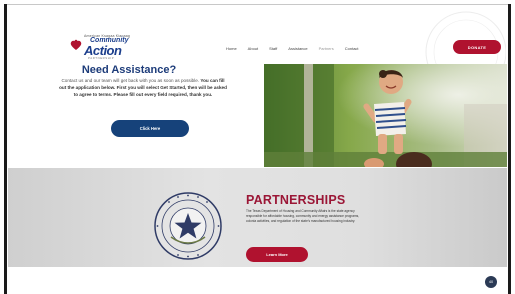 Image resolution: width=515 pixels, height=294 pixels. I want to click on nav-item-about: About, so click(253, 48).